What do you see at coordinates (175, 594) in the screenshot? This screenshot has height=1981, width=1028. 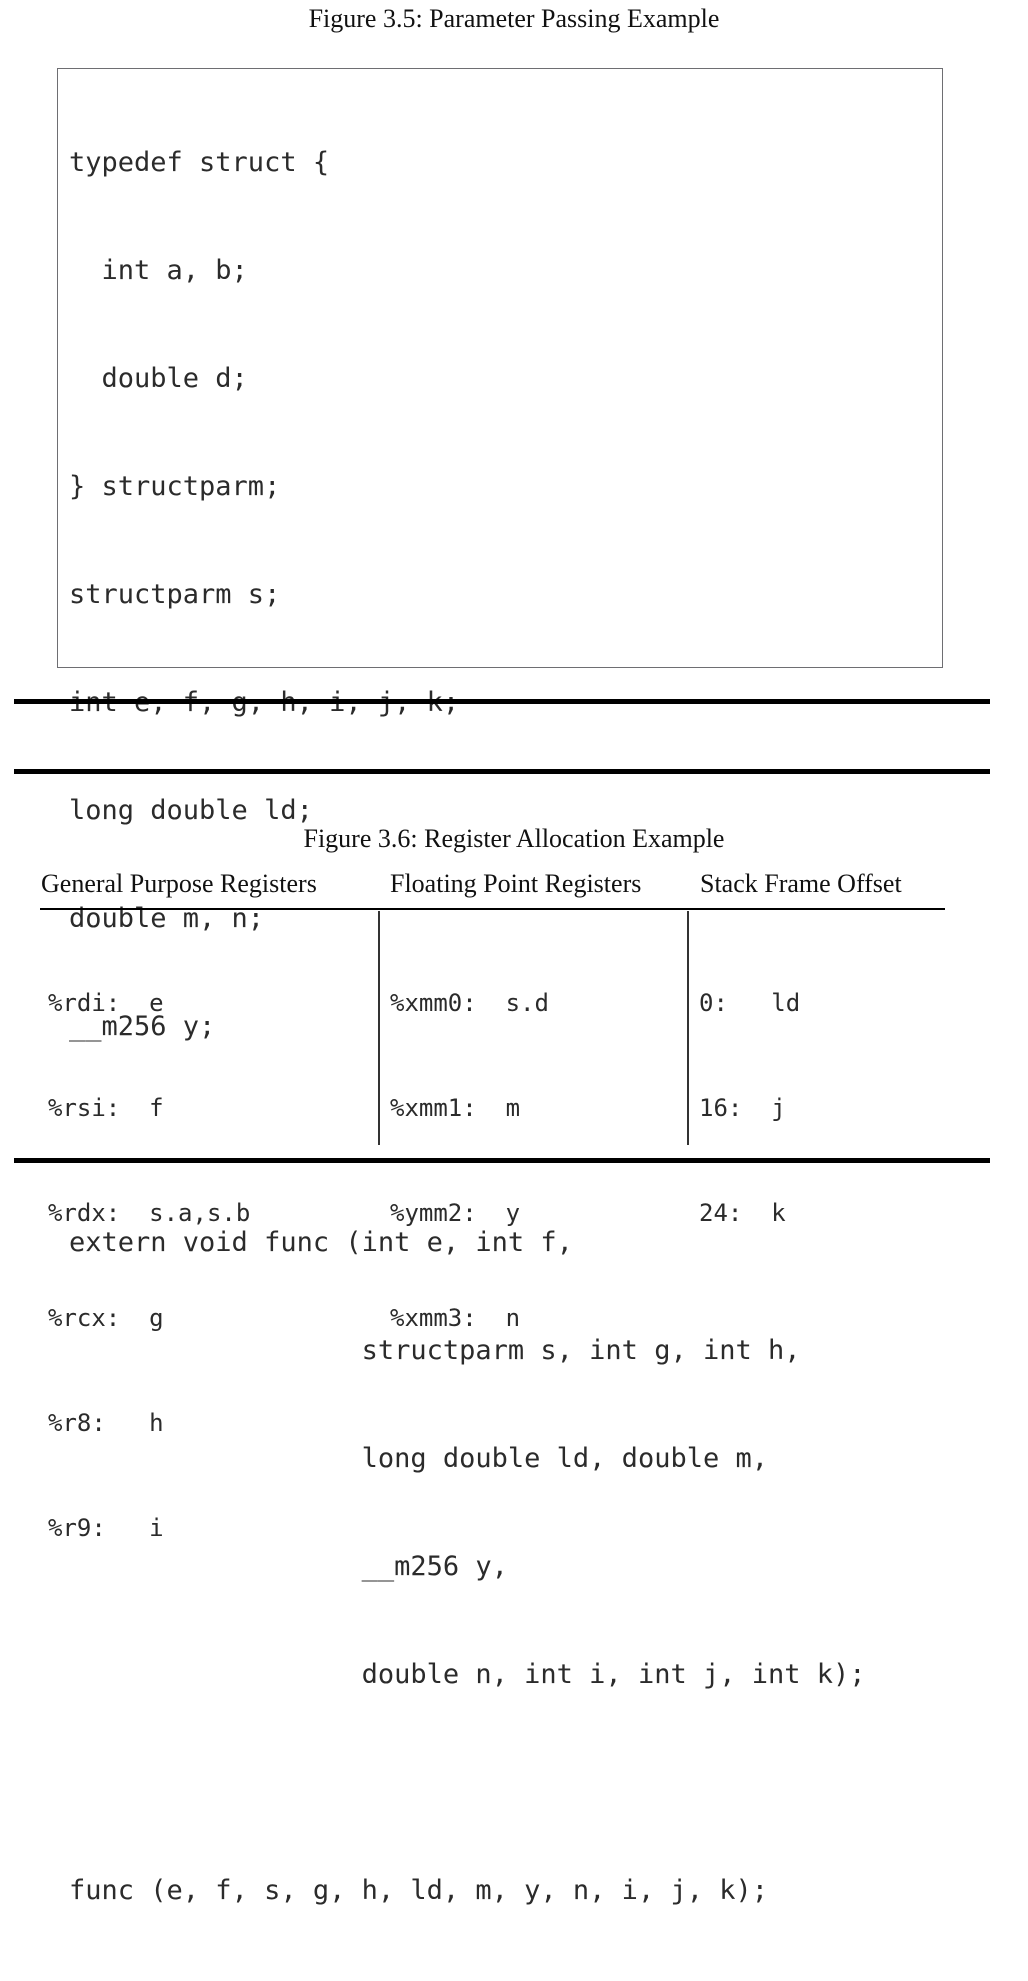 I see `code-line: structparm s;` at bounding box center [175, 594].